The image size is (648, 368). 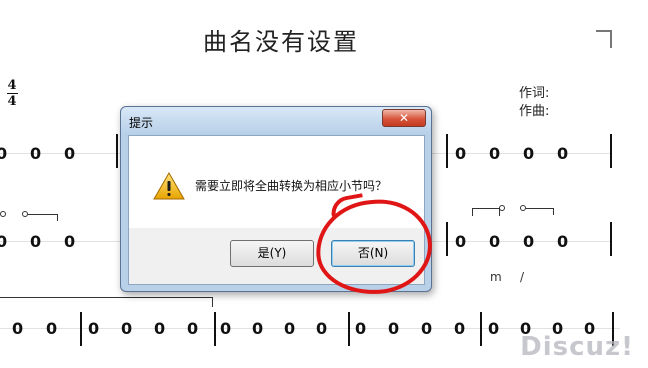 I want to click on row3-measure3-notes: 0000, so click(x=274, y=328).